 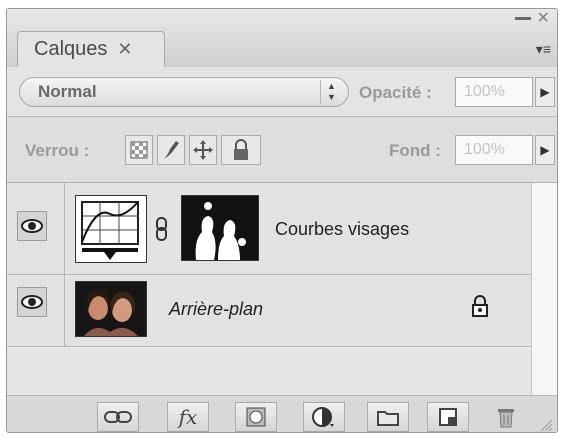 I want to click on tab-label: Calques, so click(x=71, y=49).